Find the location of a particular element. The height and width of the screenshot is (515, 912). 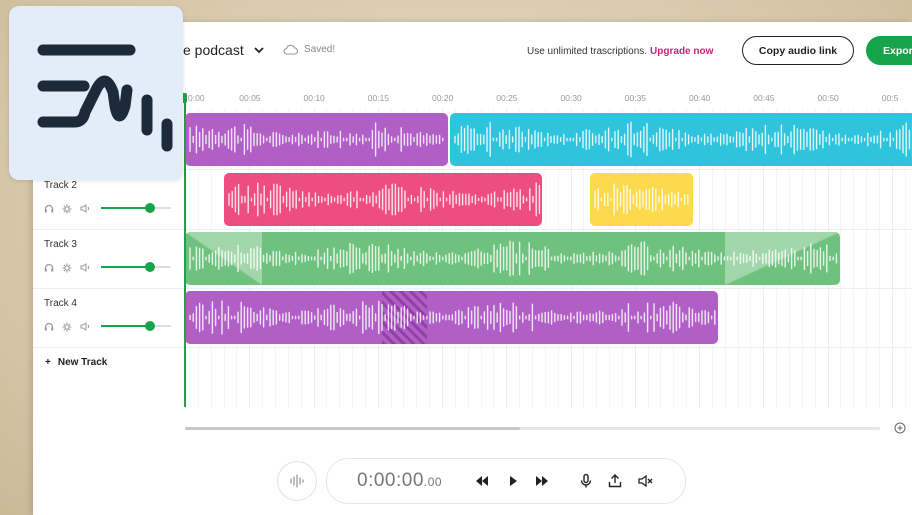

ruler-tick-label: 00:40 is located at coordinates (700, 98).